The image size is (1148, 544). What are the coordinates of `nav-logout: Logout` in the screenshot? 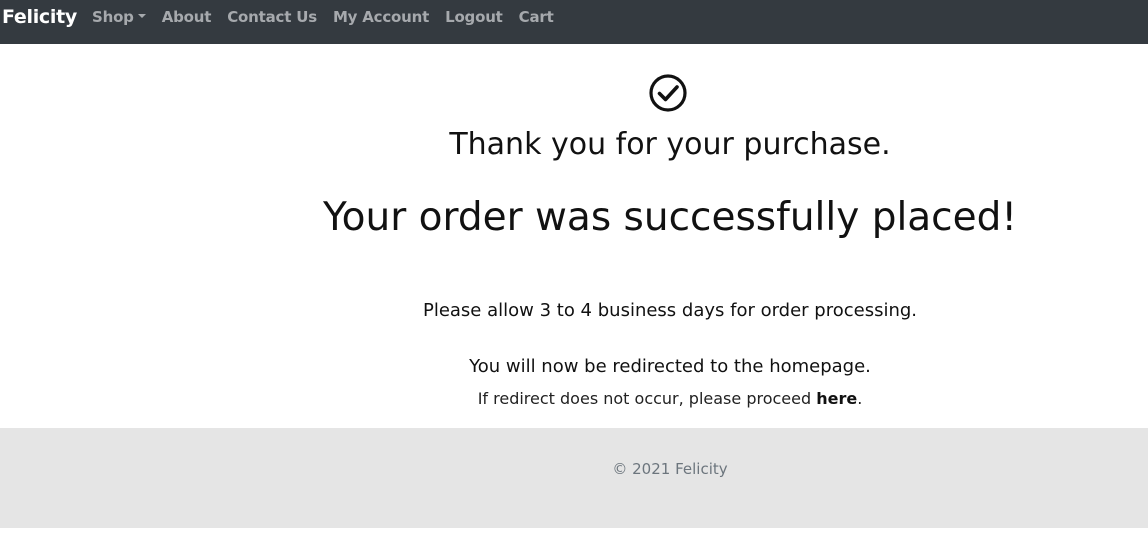 It's located at (474, 17).